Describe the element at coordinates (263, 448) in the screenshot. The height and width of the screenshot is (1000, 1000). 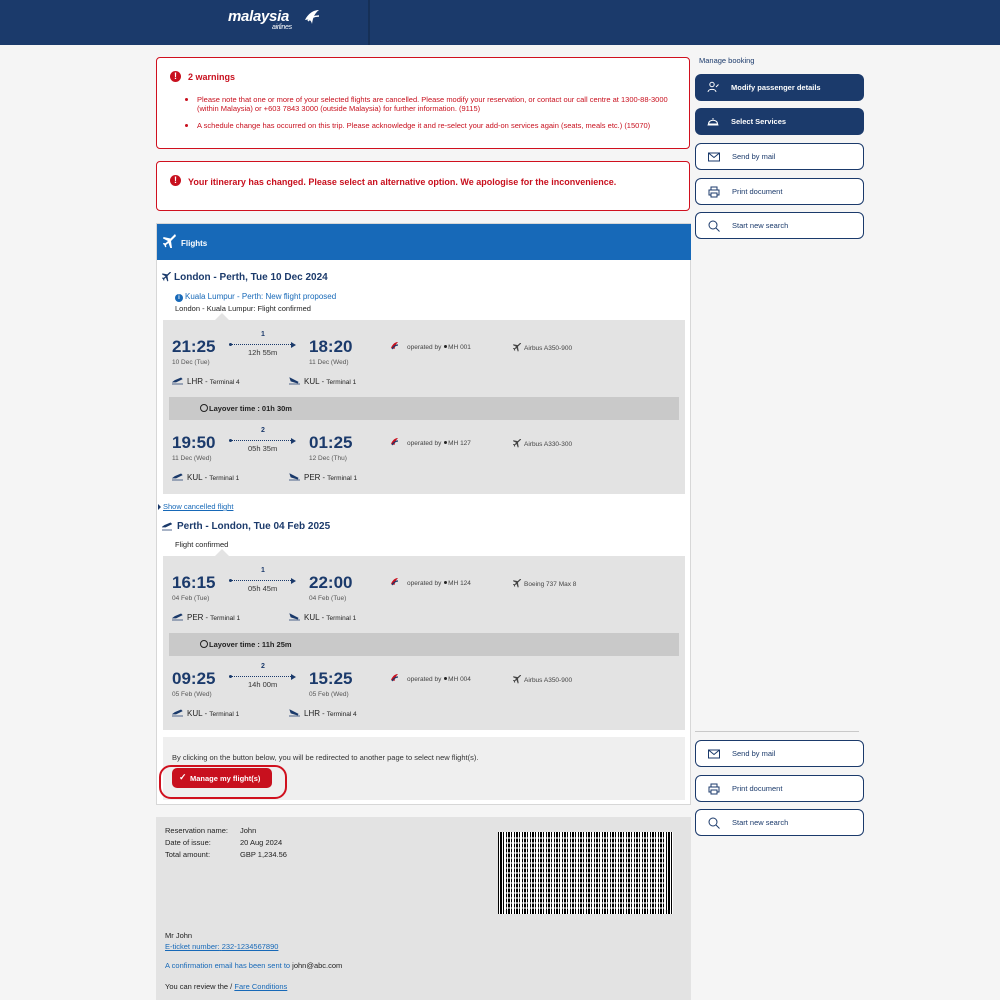
I see `flight-duration: 05h 35m` at that location.